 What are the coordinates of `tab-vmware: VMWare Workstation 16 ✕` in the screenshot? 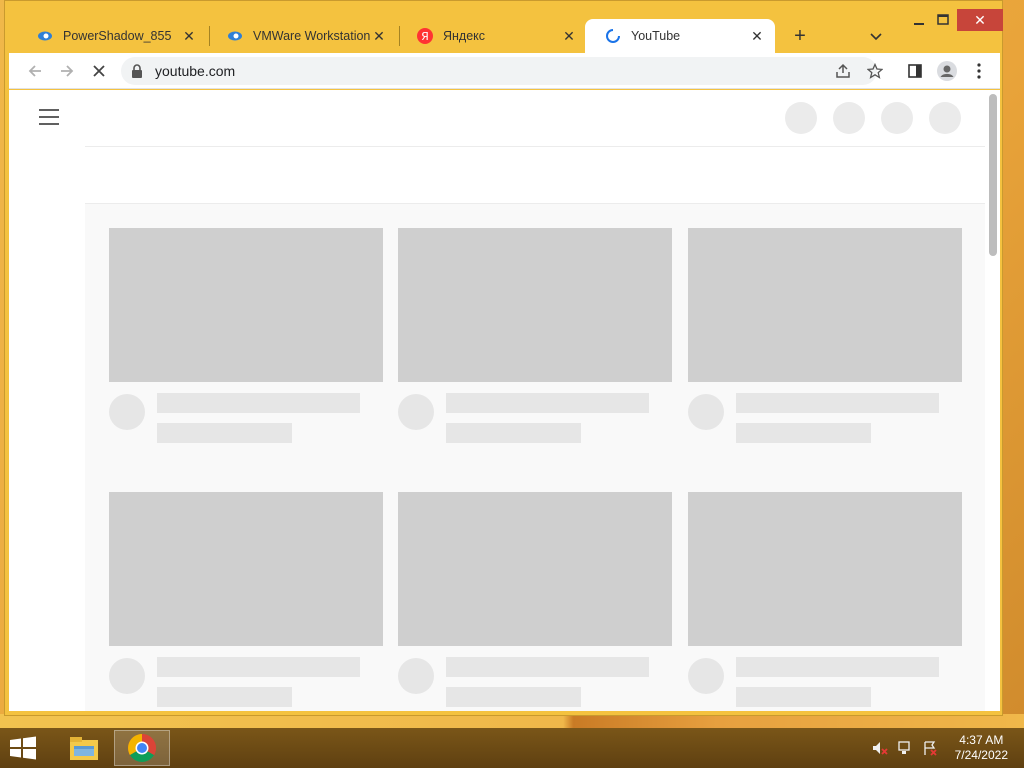 It's located at (302, 36).